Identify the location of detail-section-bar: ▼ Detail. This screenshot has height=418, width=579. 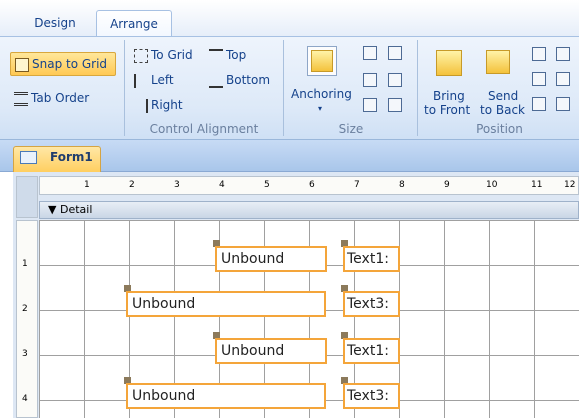
(309, 210).